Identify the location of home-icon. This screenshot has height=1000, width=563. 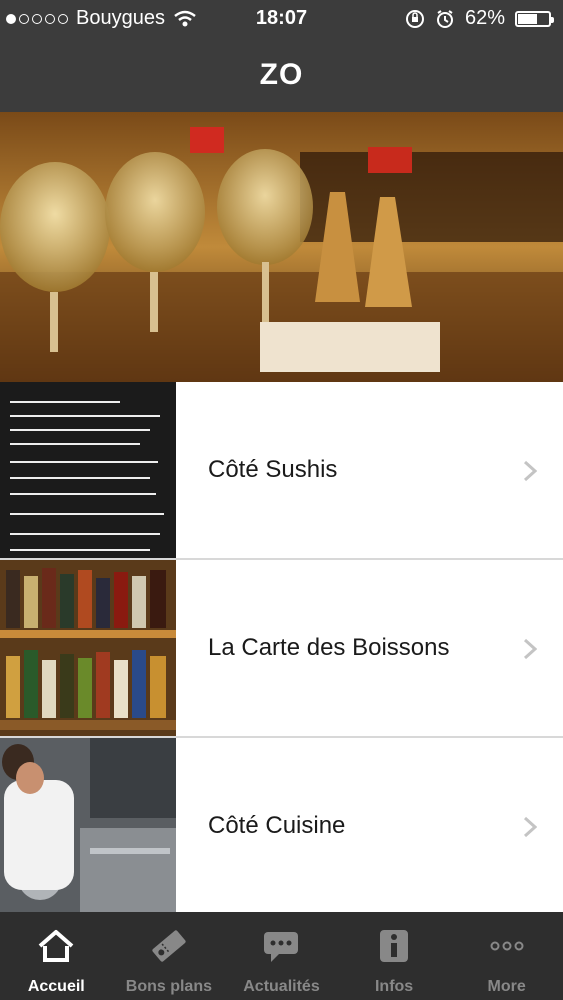
(56, 946).